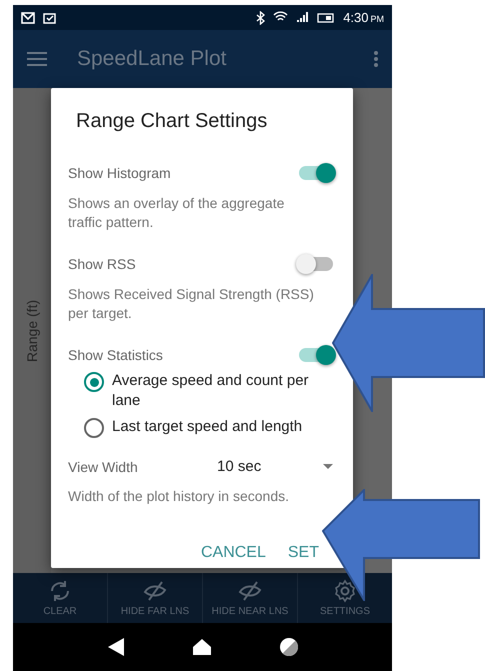 The image size is (485, 671). I want to click on settings-icon, so click(345, 591).